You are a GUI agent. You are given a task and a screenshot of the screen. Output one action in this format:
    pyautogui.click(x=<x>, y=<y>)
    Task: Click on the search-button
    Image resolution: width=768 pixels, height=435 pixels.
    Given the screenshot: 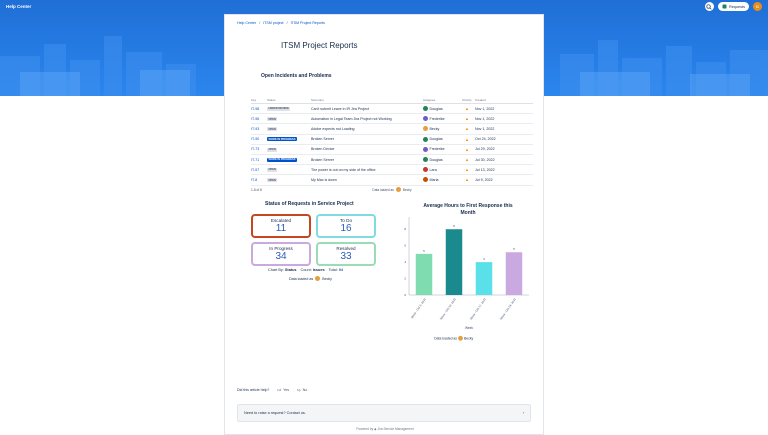 What is the action you would take?
    pyautogui.click(x=709, y=6)
    